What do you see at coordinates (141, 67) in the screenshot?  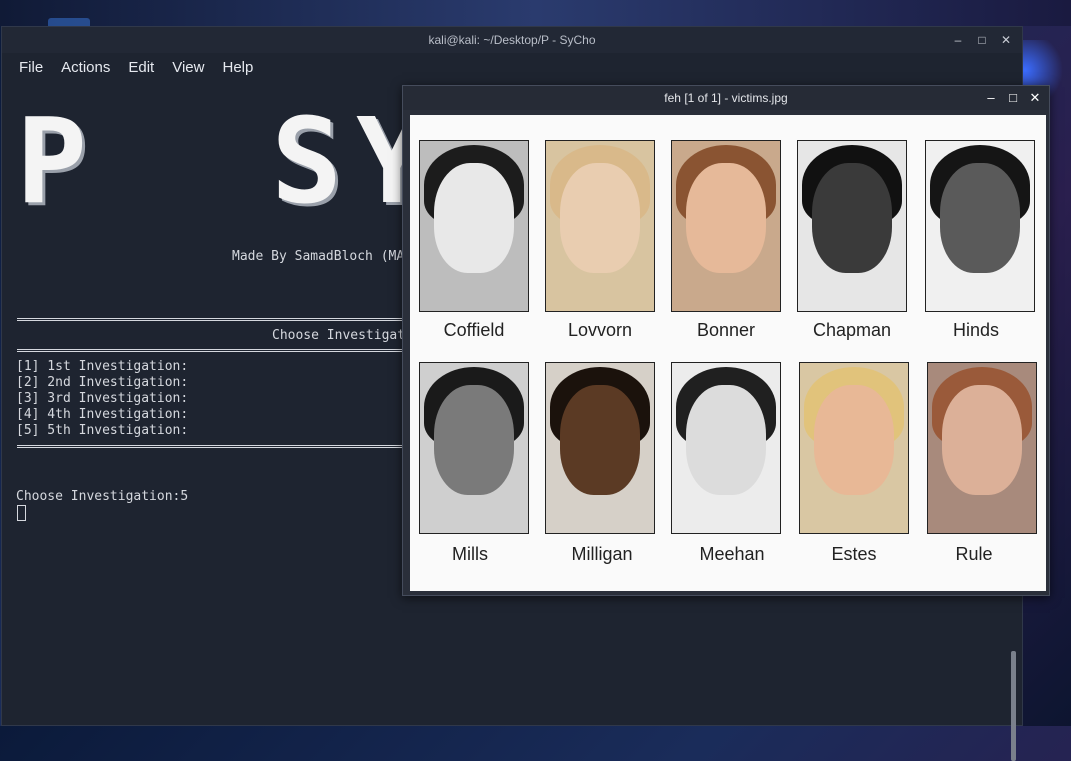 I see `menu-edit: Edit` at bounding box center [141, 67].